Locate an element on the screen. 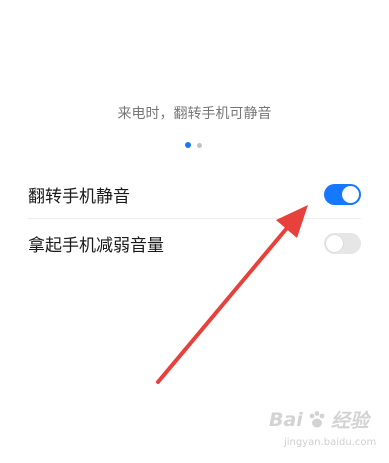  paw-logo-icon is located at coordinates (317, 418).